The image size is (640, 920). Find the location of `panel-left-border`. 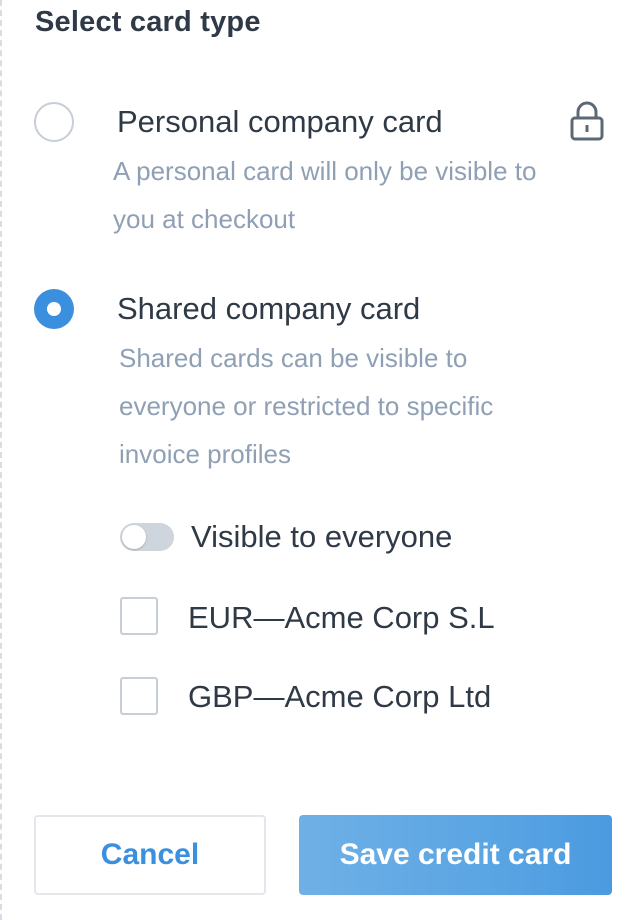

panel-left-border is located at coordinates (1, 460).